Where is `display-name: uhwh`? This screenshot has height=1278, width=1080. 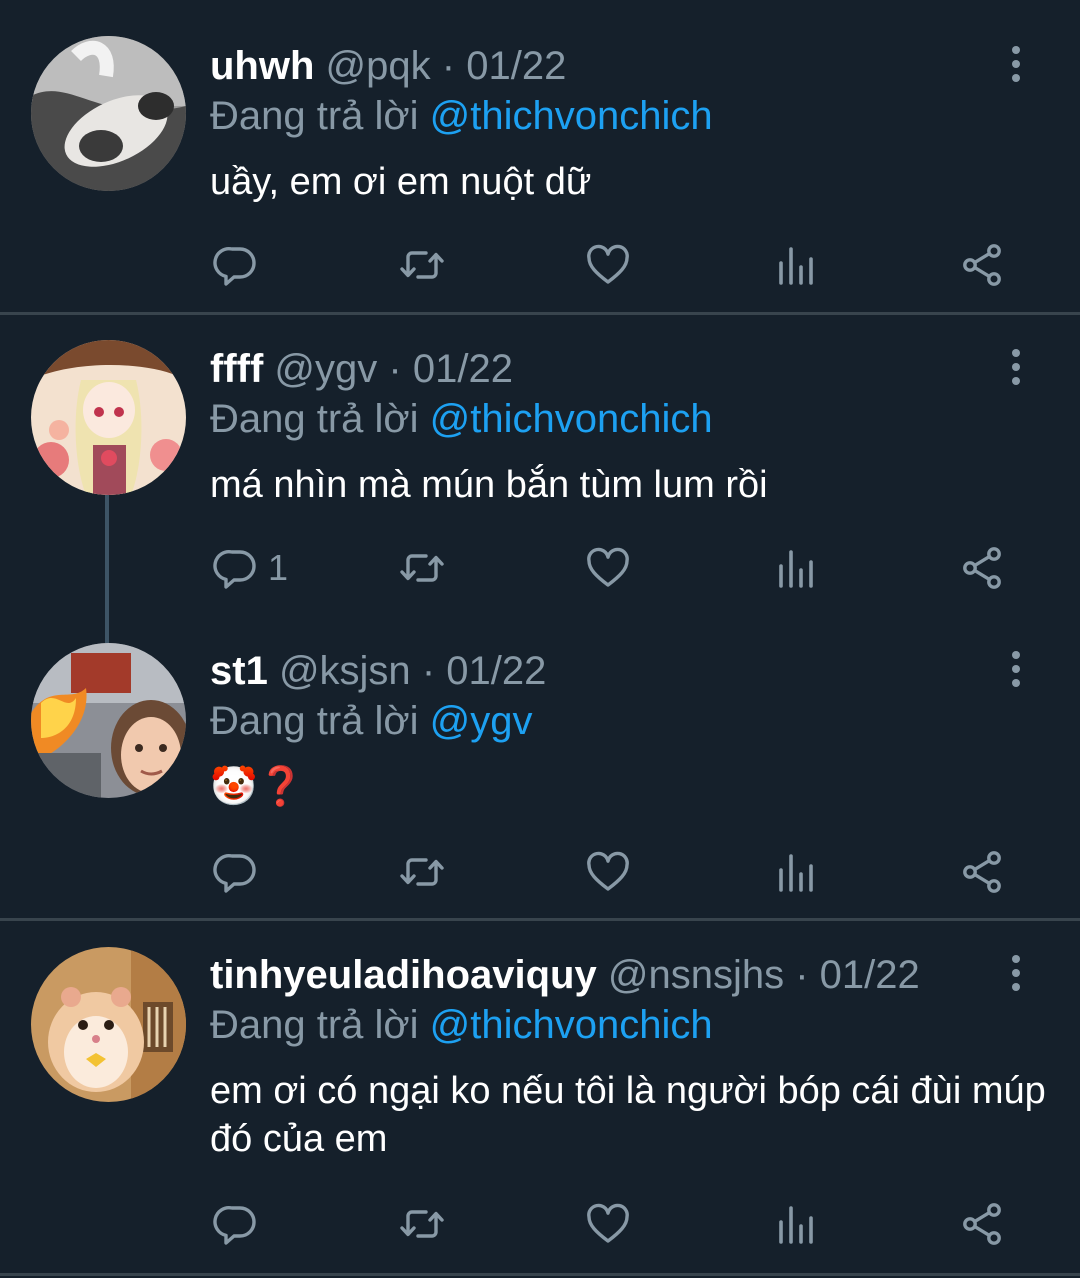 display-name: uhwh is located at coordinates (262, 66).